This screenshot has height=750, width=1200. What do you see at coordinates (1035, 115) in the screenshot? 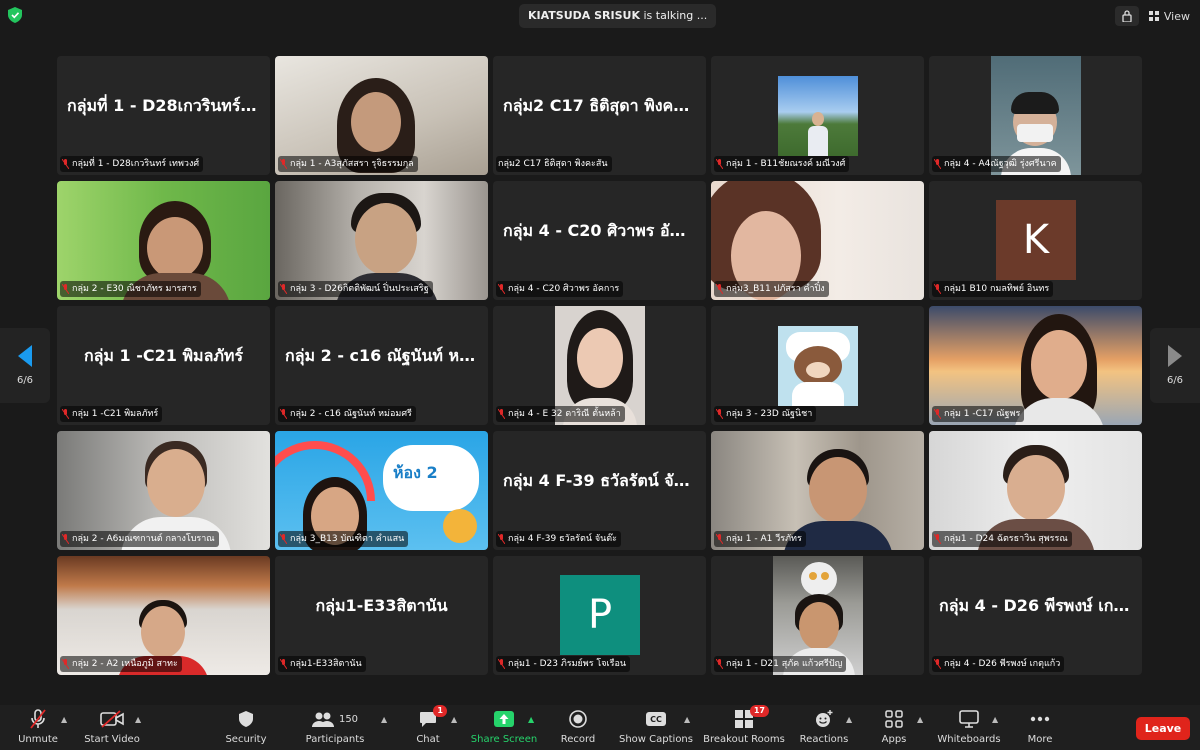
I see `participant-tile: กลุ่ม 4 - A4ณัฐวุฒิ รุ่งศรีนาค` at bounding box center [1035, 115].